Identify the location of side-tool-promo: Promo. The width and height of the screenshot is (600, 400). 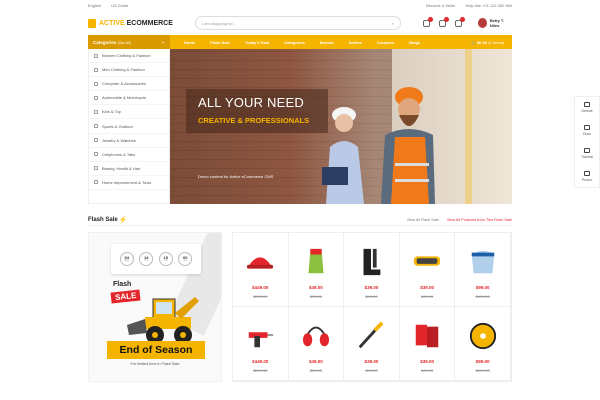
(587, 176).